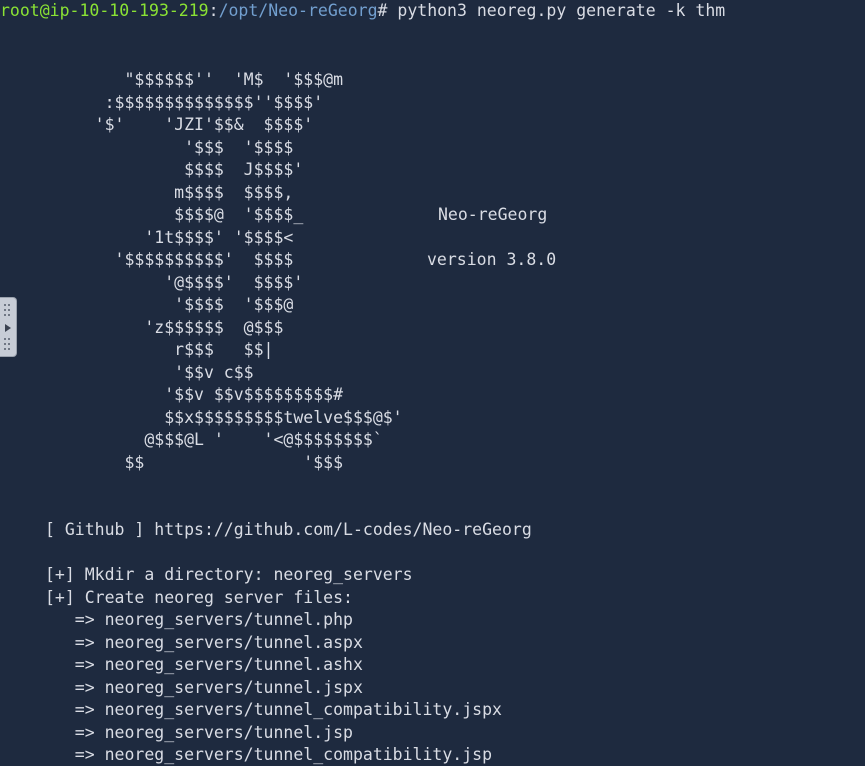  I want to click on prompt-user-host: root@ip-10-10-193-219, so click(104, 10).